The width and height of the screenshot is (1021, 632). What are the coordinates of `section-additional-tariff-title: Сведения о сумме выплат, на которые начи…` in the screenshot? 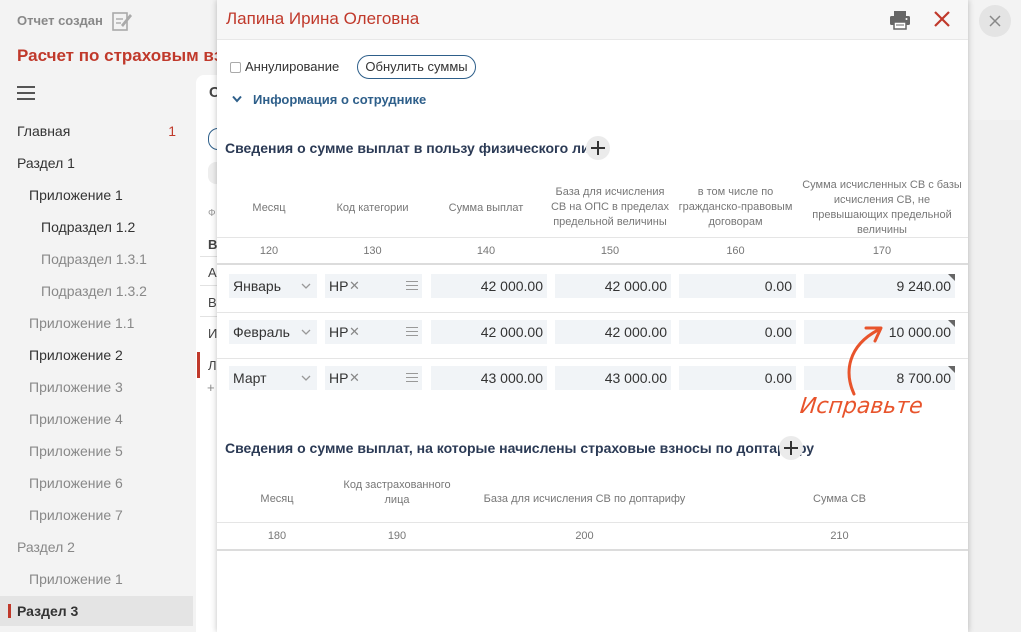 It's located at (520, 448).